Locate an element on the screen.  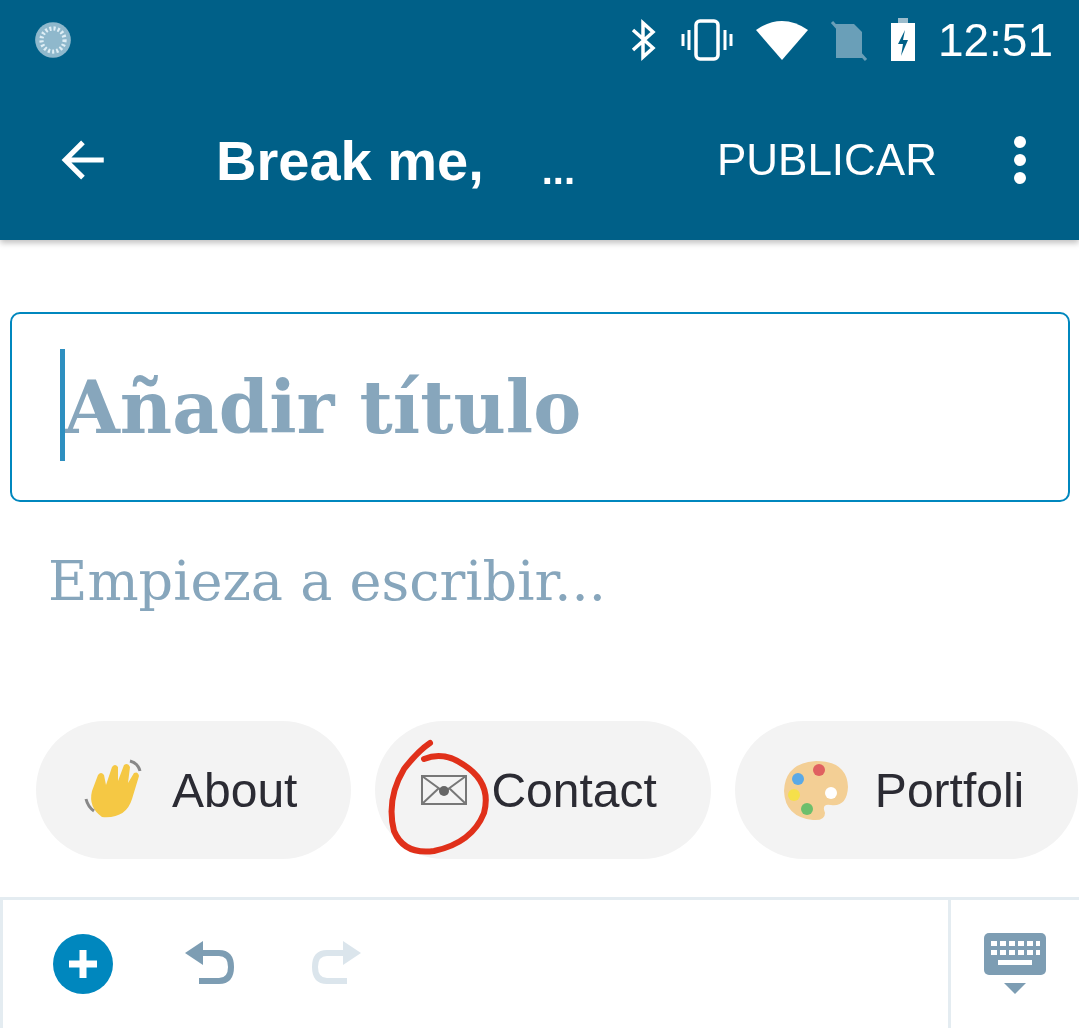
publish-button: PUBLICAR is located at coordinates (826, 160).